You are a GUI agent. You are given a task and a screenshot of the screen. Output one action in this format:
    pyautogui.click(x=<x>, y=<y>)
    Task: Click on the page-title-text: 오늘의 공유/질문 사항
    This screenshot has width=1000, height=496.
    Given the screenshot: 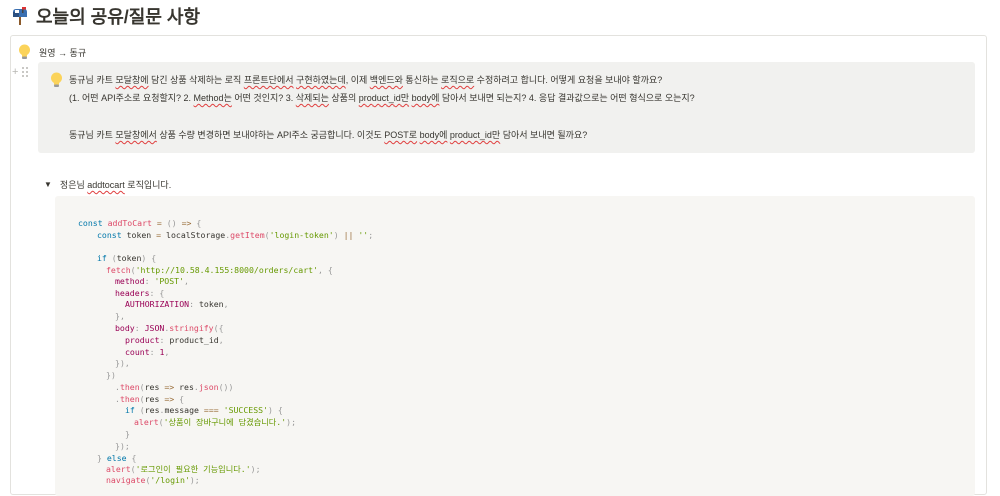 What is the action you would take?
    pyautogui.click(x=118, y=17)
    